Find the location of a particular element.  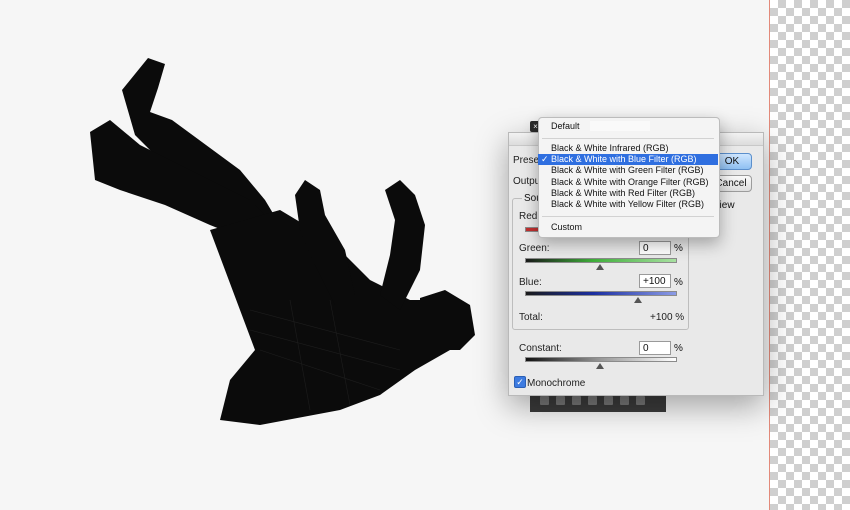

adjustment-icon is located at coordinates (592, 400).